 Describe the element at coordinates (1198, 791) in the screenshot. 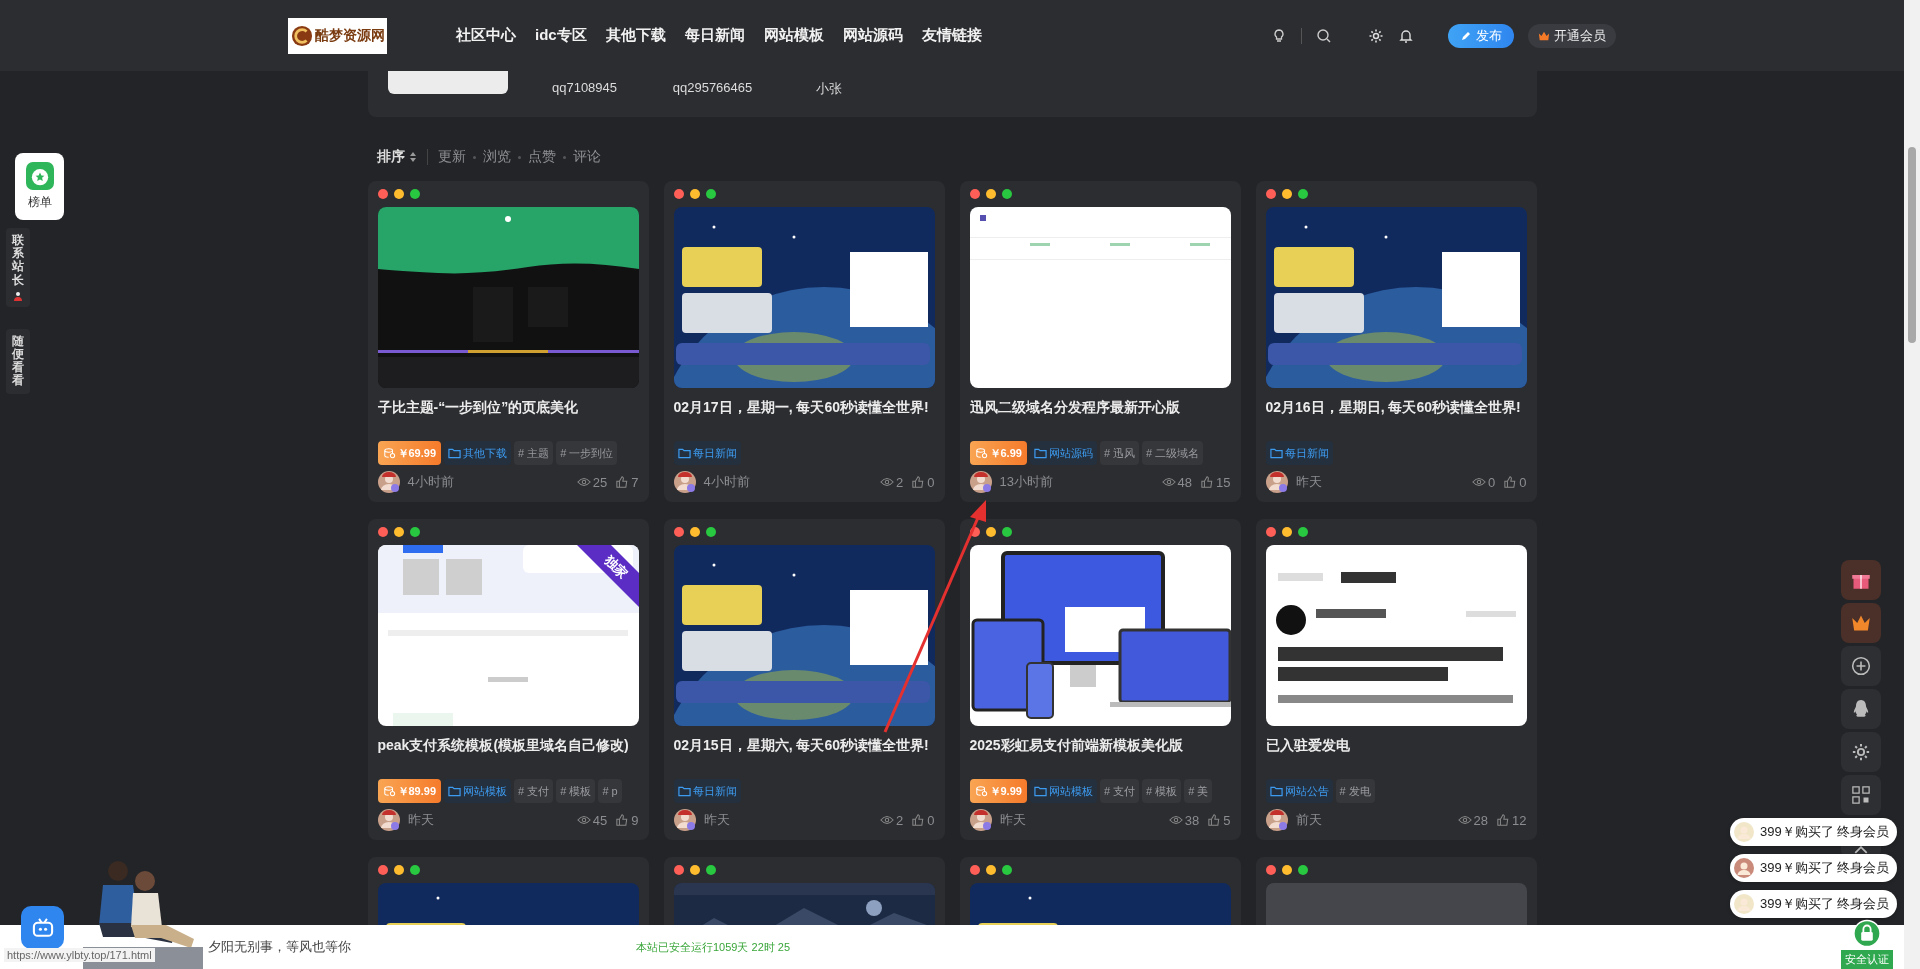

I see `hash-tag: # 美` at that location.